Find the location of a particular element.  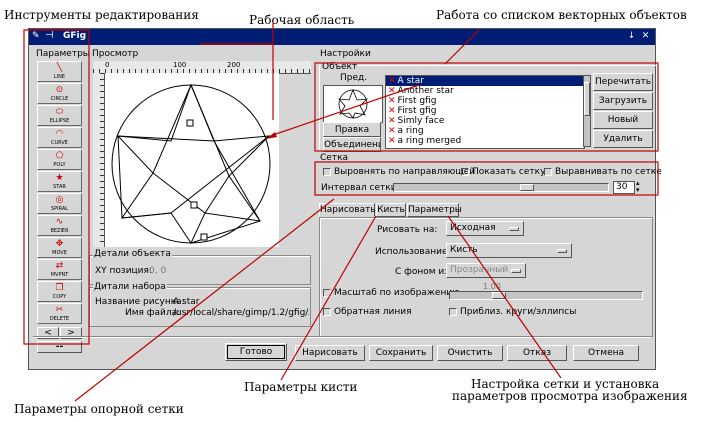

using-dropdown: Кисть is located at coordinates (509, 250).